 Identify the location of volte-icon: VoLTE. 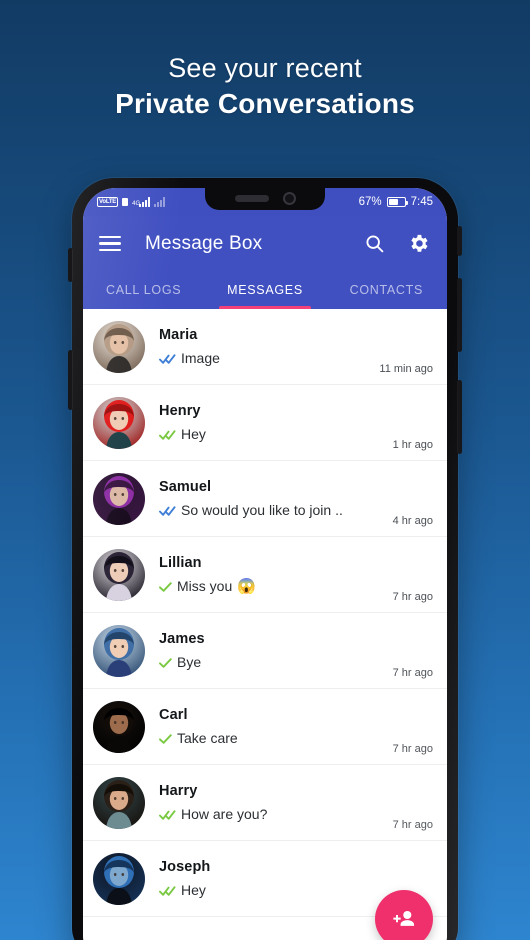
(108, 202).